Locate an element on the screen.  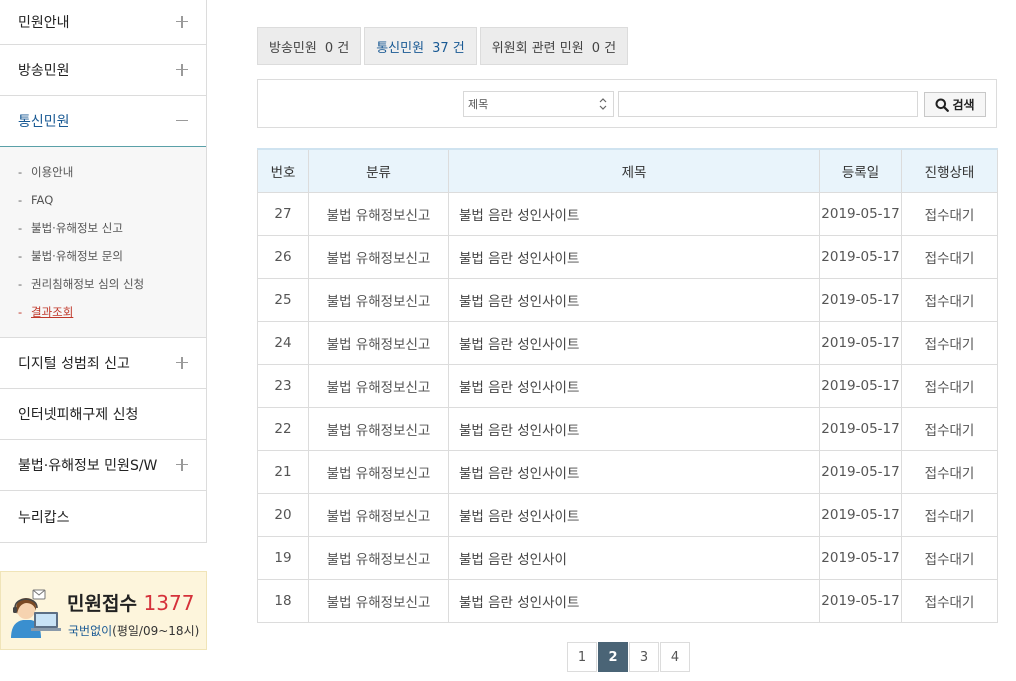
sidebar-item-label: 디지털 성범죄 신고 is located at coordinates (74, 364).